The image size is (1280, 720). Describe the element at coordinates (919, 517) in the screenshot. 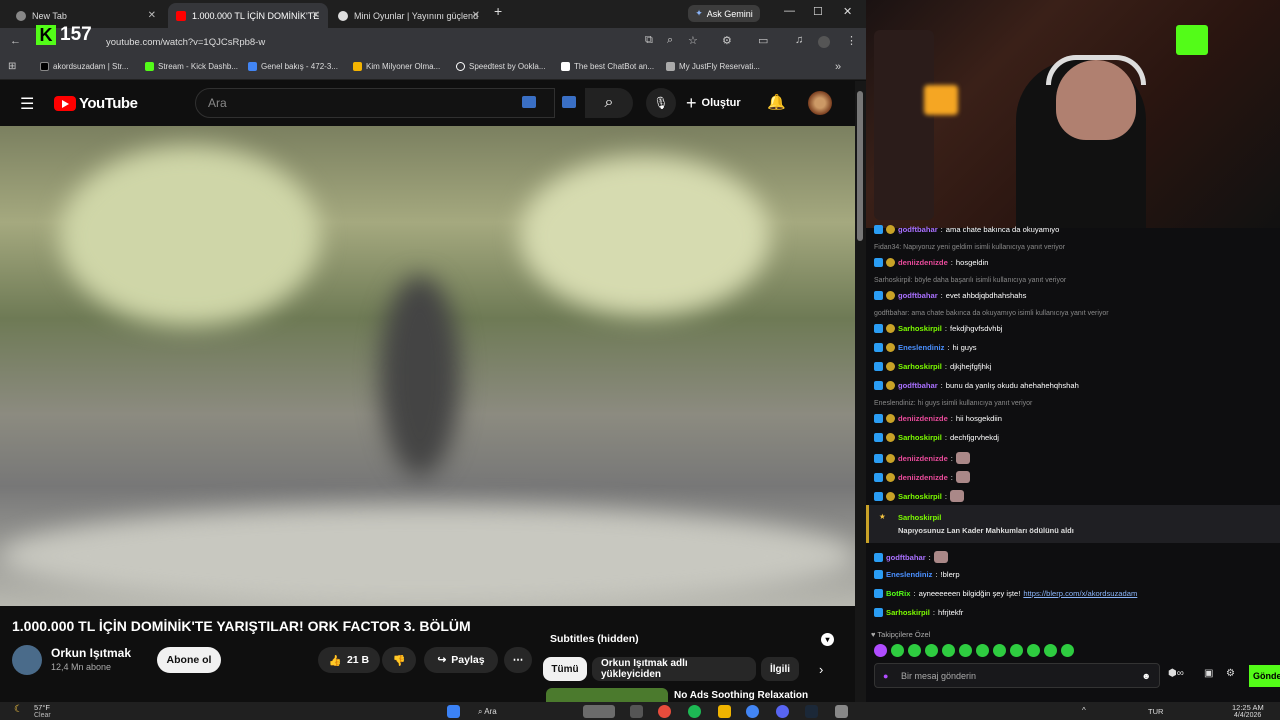

I see `redeem-user: Sarhoskirpil` at that location.